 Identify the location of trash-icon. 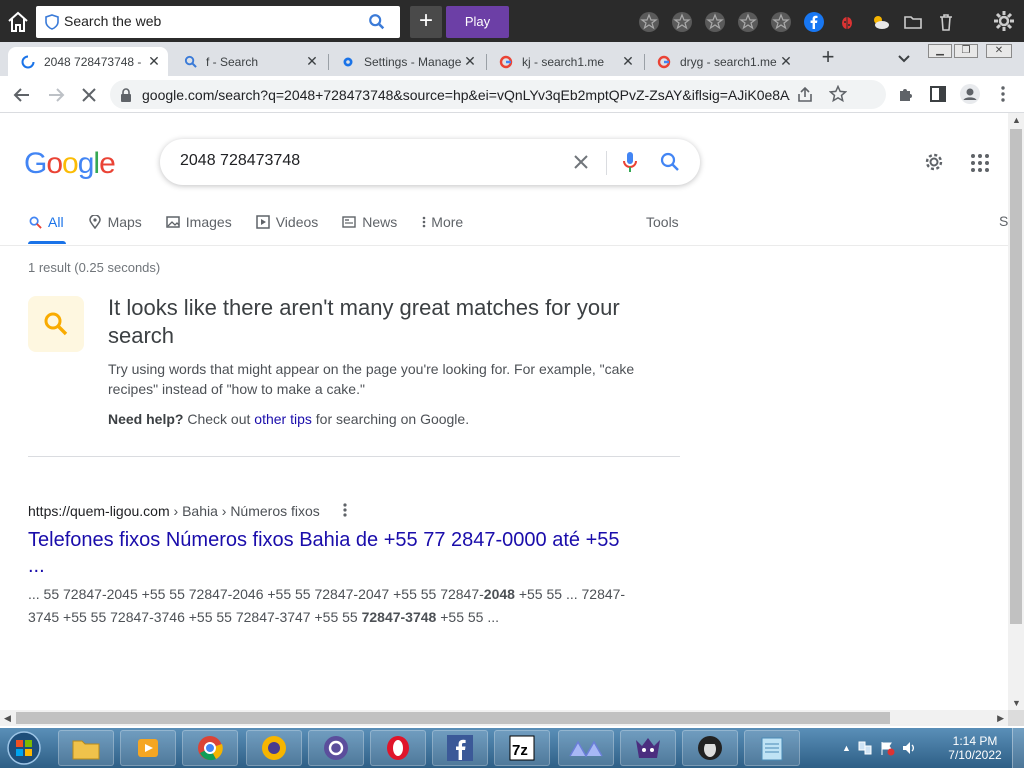
(945, 21).